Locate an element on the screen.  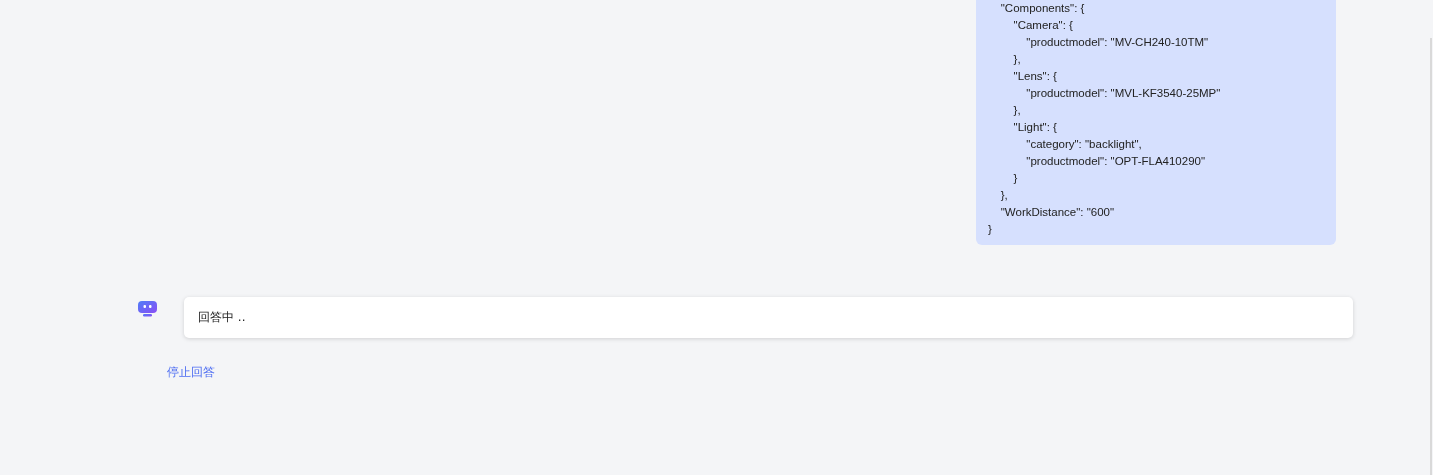
robot-icon is located at coordinates (147, 308).